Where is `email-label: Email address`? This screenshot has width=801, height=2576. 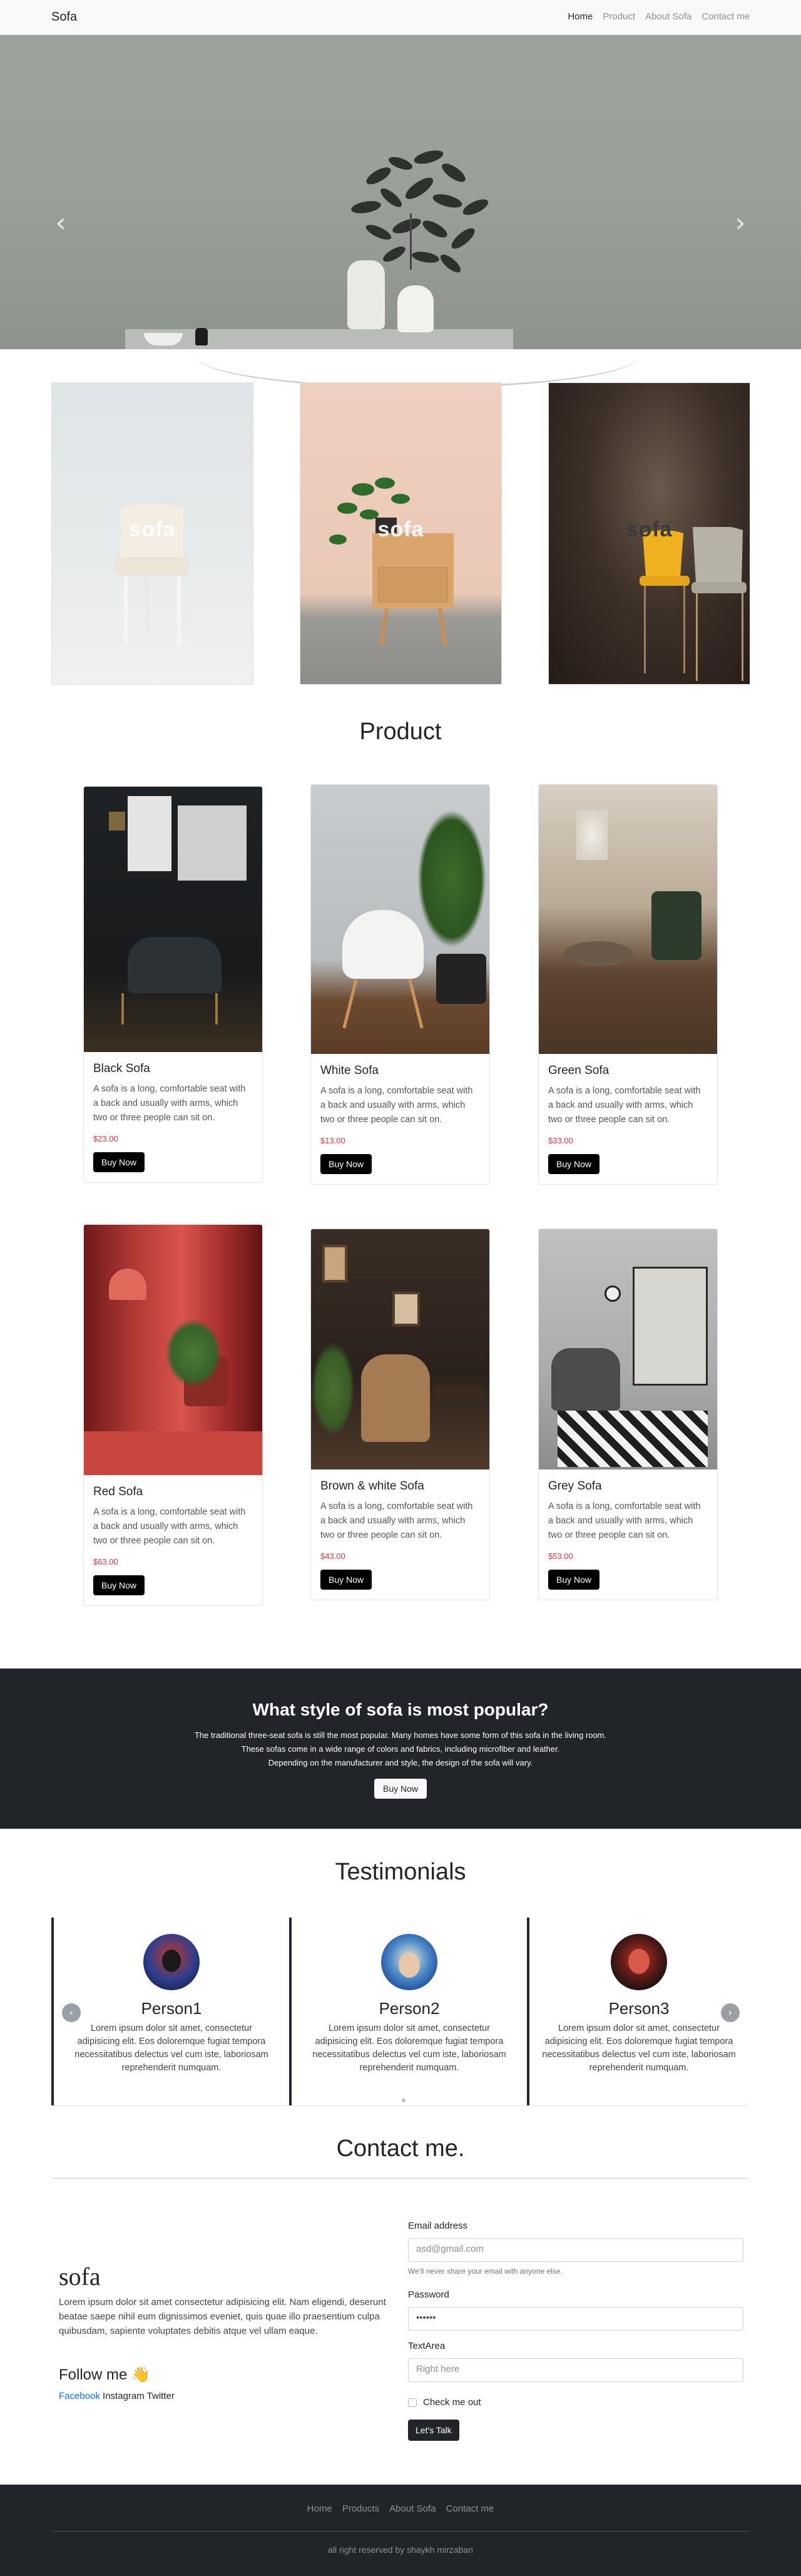
email-label: Email address is located at coordinates (438, 2226).